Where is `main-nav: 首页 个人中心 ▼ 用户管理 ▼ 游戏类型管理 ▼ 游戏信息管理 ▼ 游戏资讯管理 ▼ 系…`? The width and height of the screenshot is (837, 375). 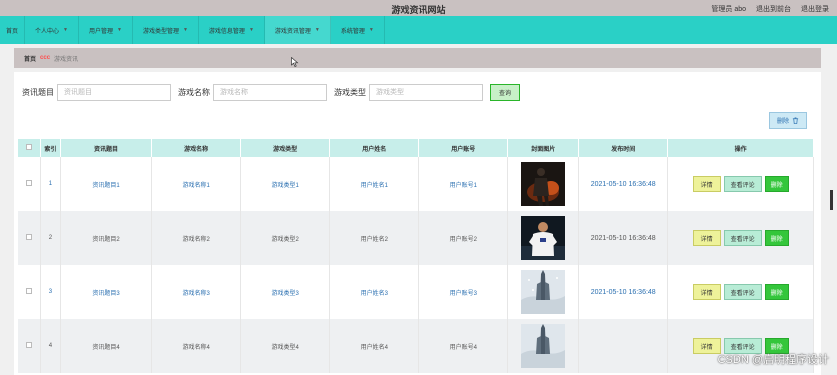
main-nav: 首页 个人中心 ▼ 用户管理 ▼ 游戏类型管理 ▼ 游戏信息管理 ▼ 游戏资讯管理 ▼ 系… is located at coordinates (418, 30).